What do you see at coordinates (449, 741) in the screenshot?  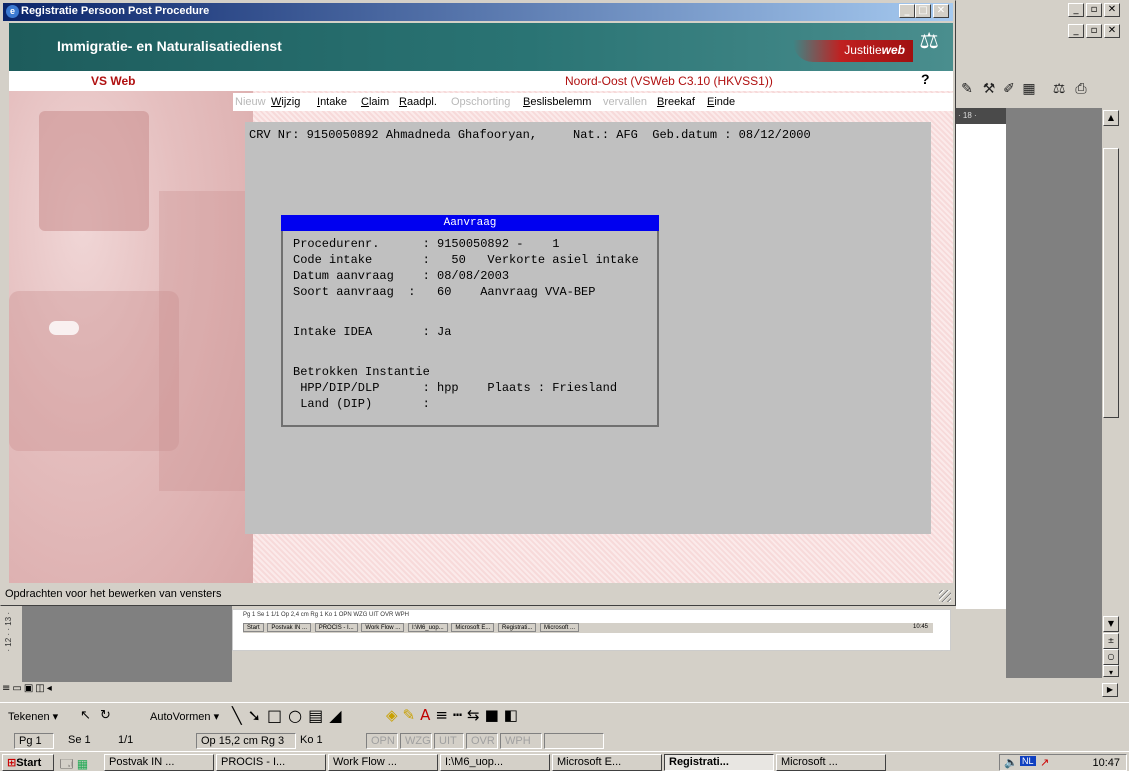 I see `status-uit: UIT` at bounding box center [449, 741].